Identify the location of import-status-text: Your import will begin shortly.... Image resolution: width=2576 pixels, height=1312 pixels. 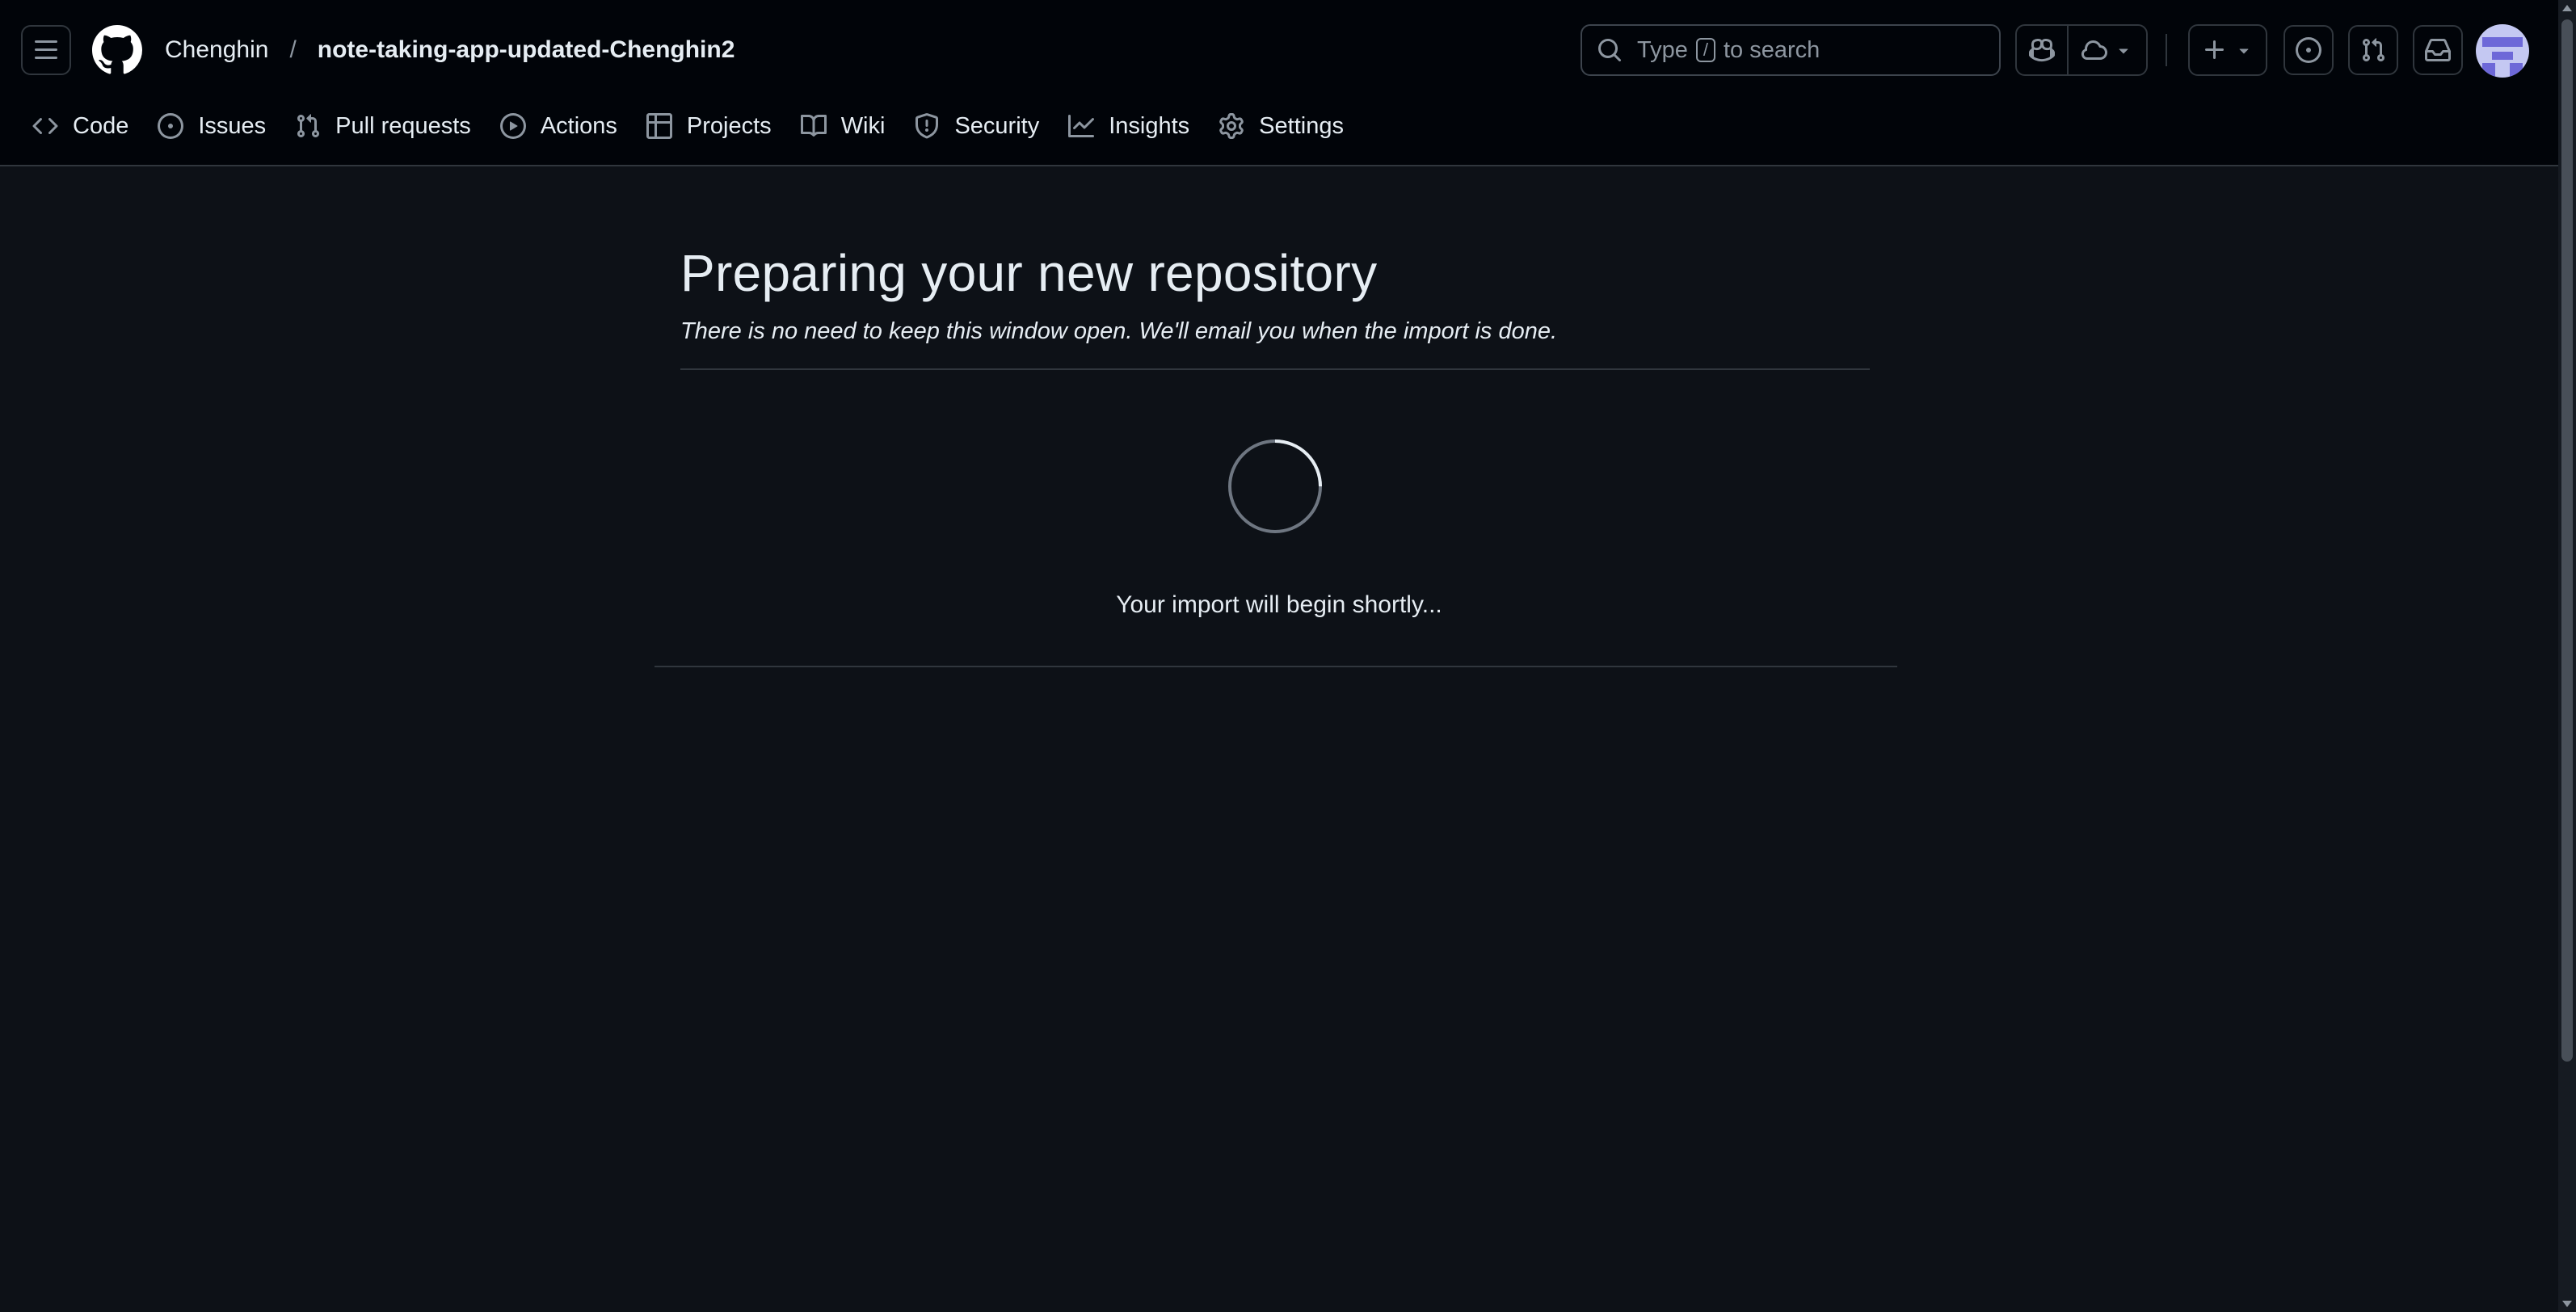
(1279, 604).